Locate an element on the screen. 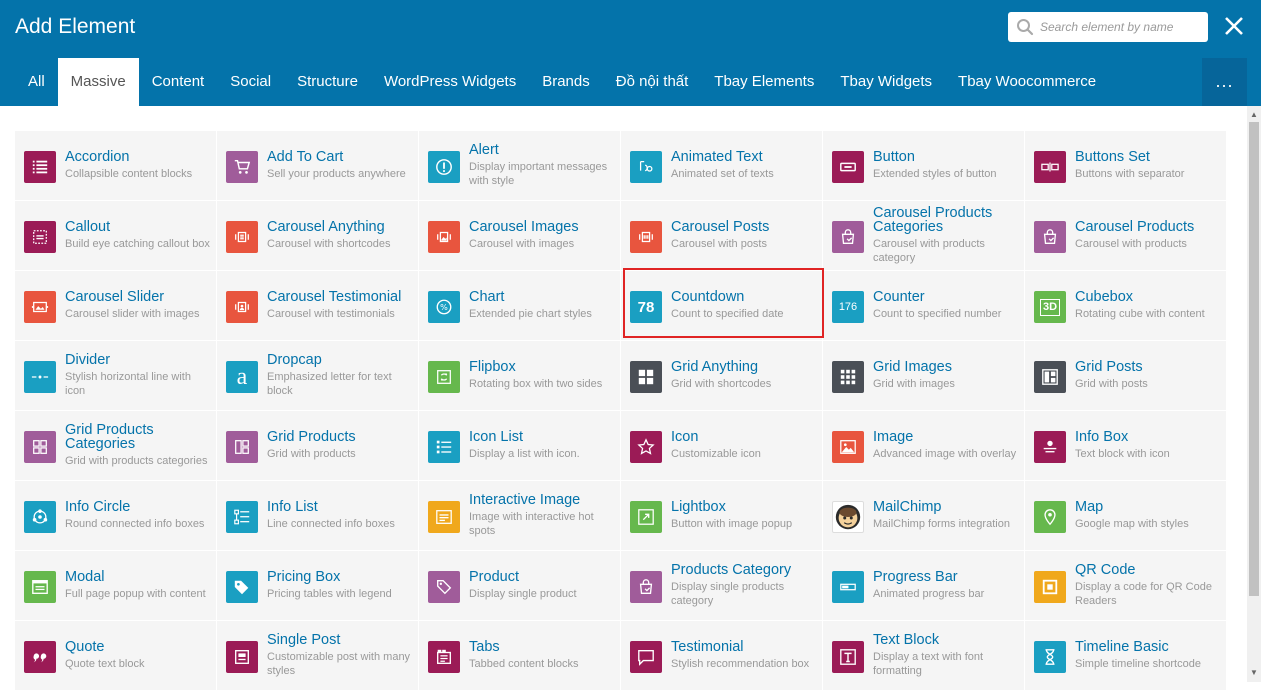 The image size is (1261, 691). element-description: Simple timeline shortcode is located at coordinates (1138, 664).